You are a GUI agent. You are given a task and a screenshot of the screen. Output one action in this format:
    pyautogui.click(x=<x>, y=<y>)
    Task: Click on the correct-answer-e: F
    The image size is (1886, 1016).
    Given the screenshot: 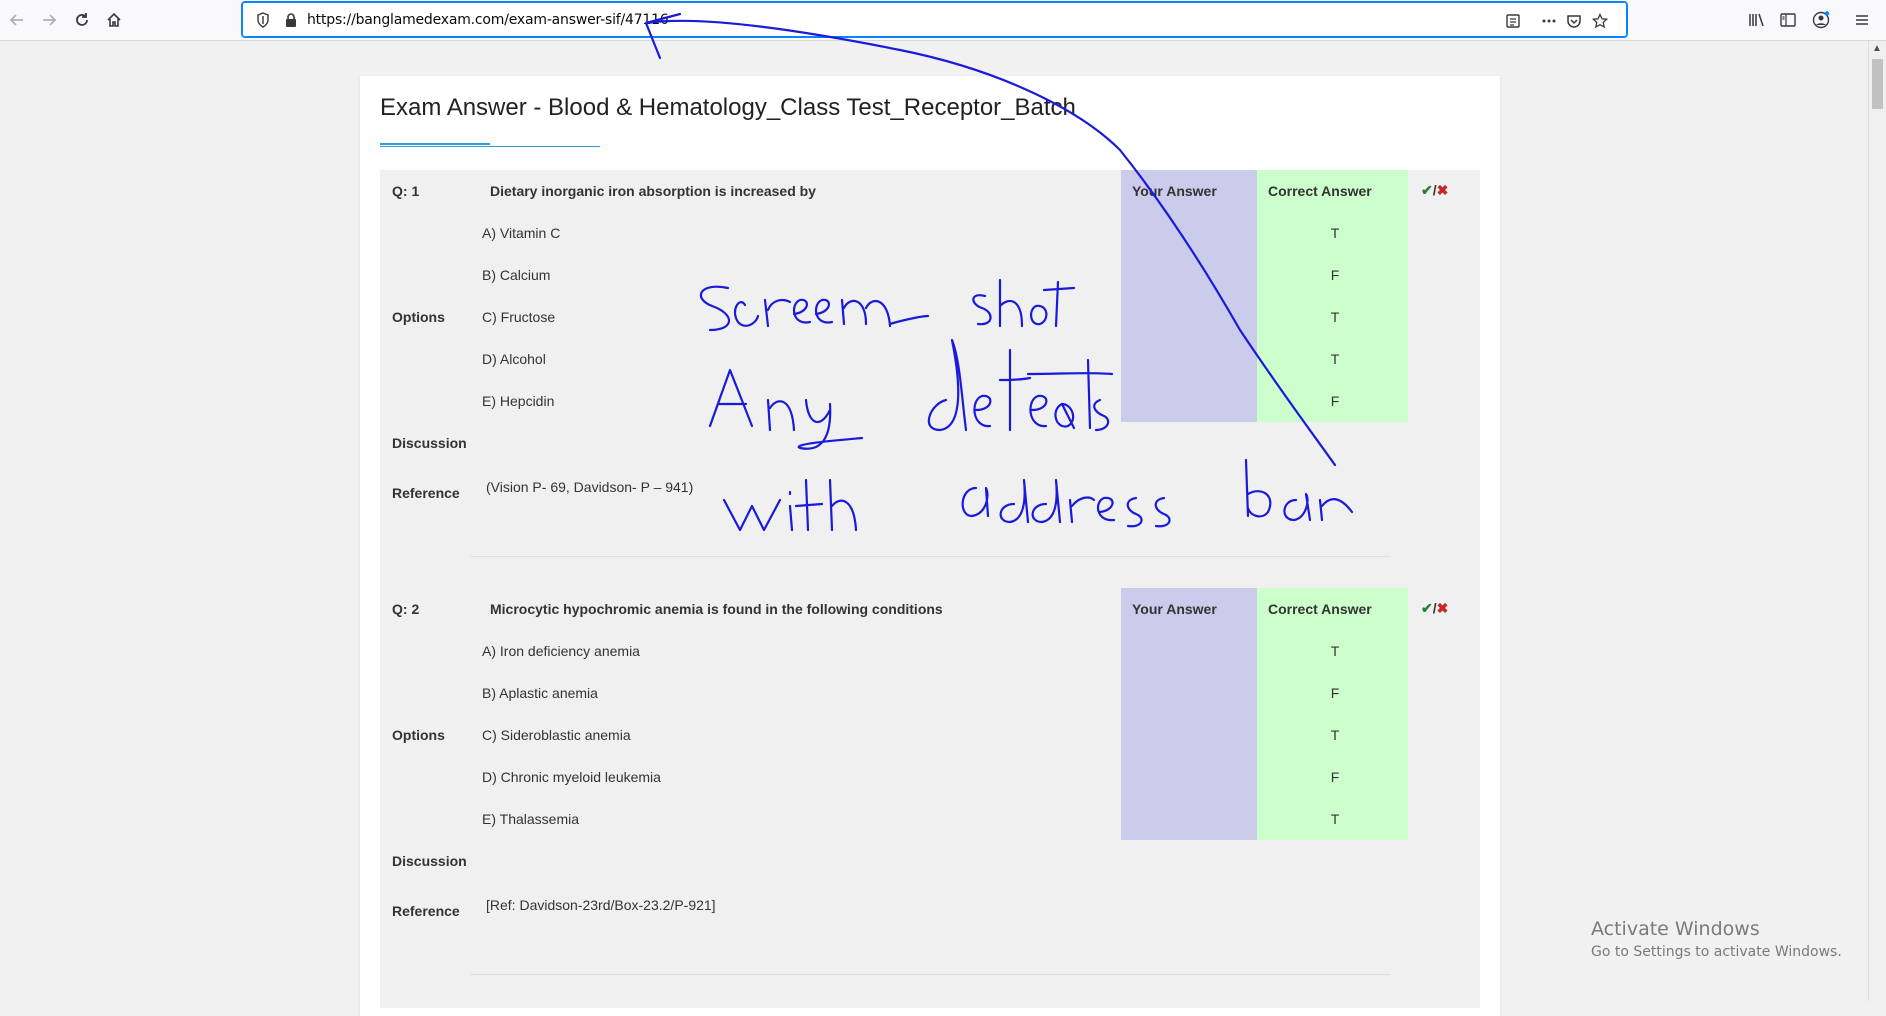 What is the action you would take?
    pyautogui.click(x=1335, y=401)
    